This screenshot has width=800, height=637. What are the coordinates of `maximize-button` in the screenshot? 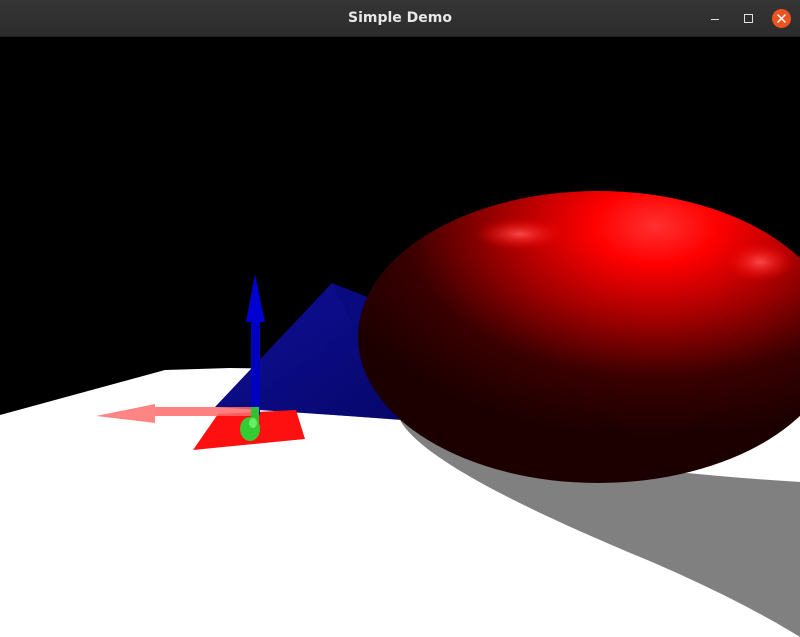 It's located at (748, 18).